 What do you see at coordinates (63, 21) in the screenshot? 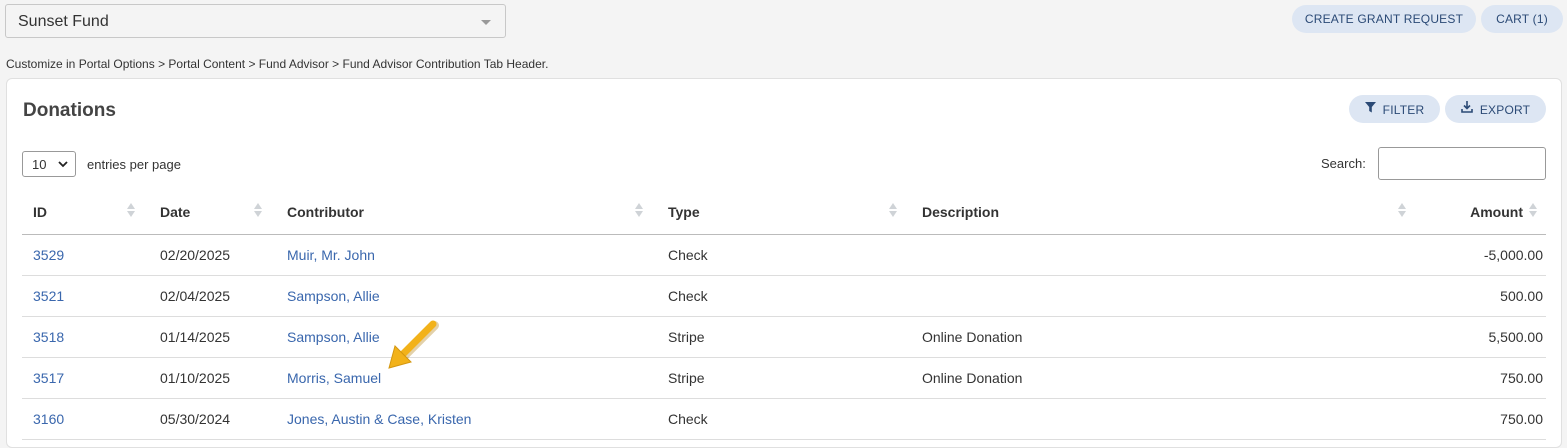
I see `fund-select-value: Sunset Fund` at bounding box center [63, 21].